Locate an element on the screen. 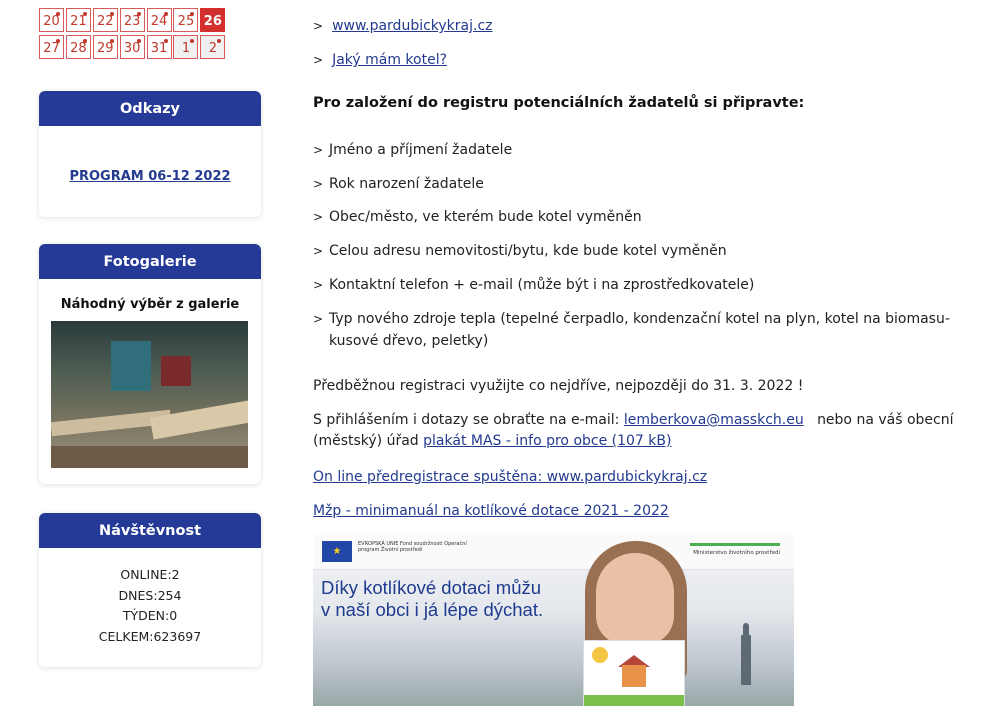 The height and width of the screenshot is (706, 992). girl-face is located at coordinates (635, 599).